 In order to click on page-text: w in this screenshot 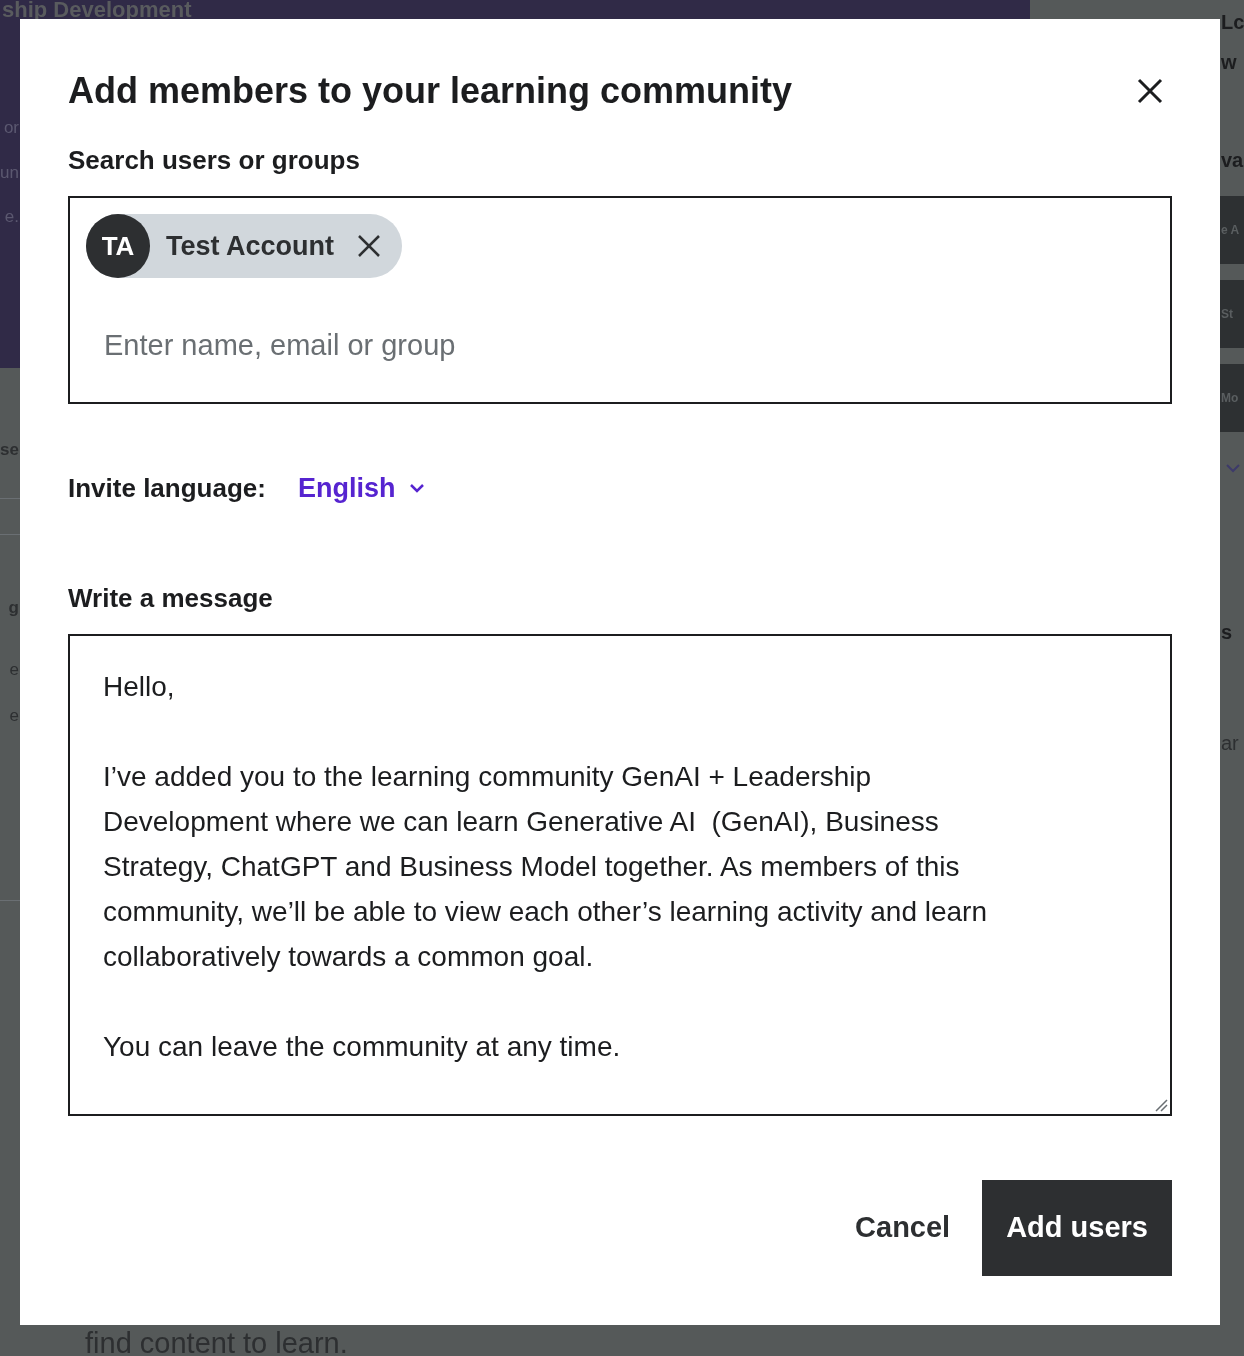, I will do `click(1229, 62)`.